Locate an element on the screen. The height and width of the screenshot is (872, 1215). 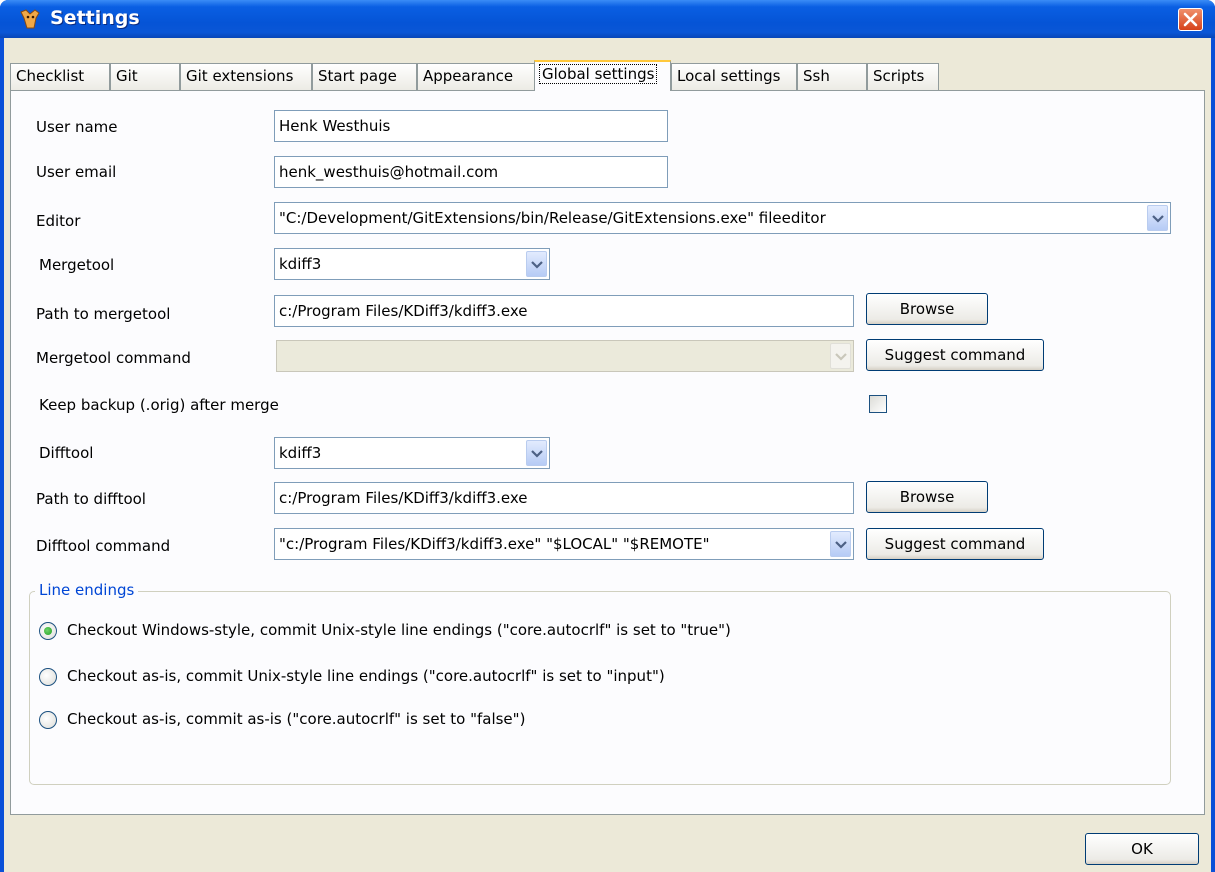
difftool-command-label: Difftool command is located at coordinates (103, 546).